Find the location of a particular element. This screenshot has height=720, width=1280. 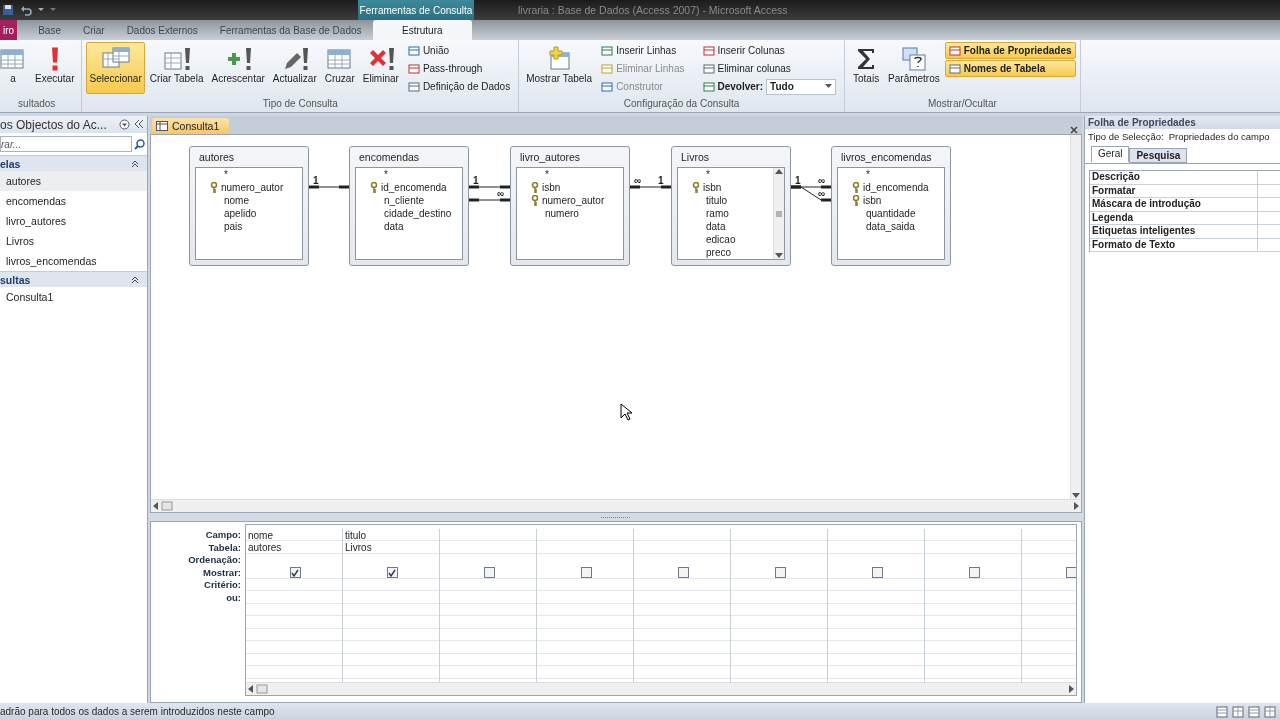

document-tab: Consulta1 is located at coordinates (191, 126).